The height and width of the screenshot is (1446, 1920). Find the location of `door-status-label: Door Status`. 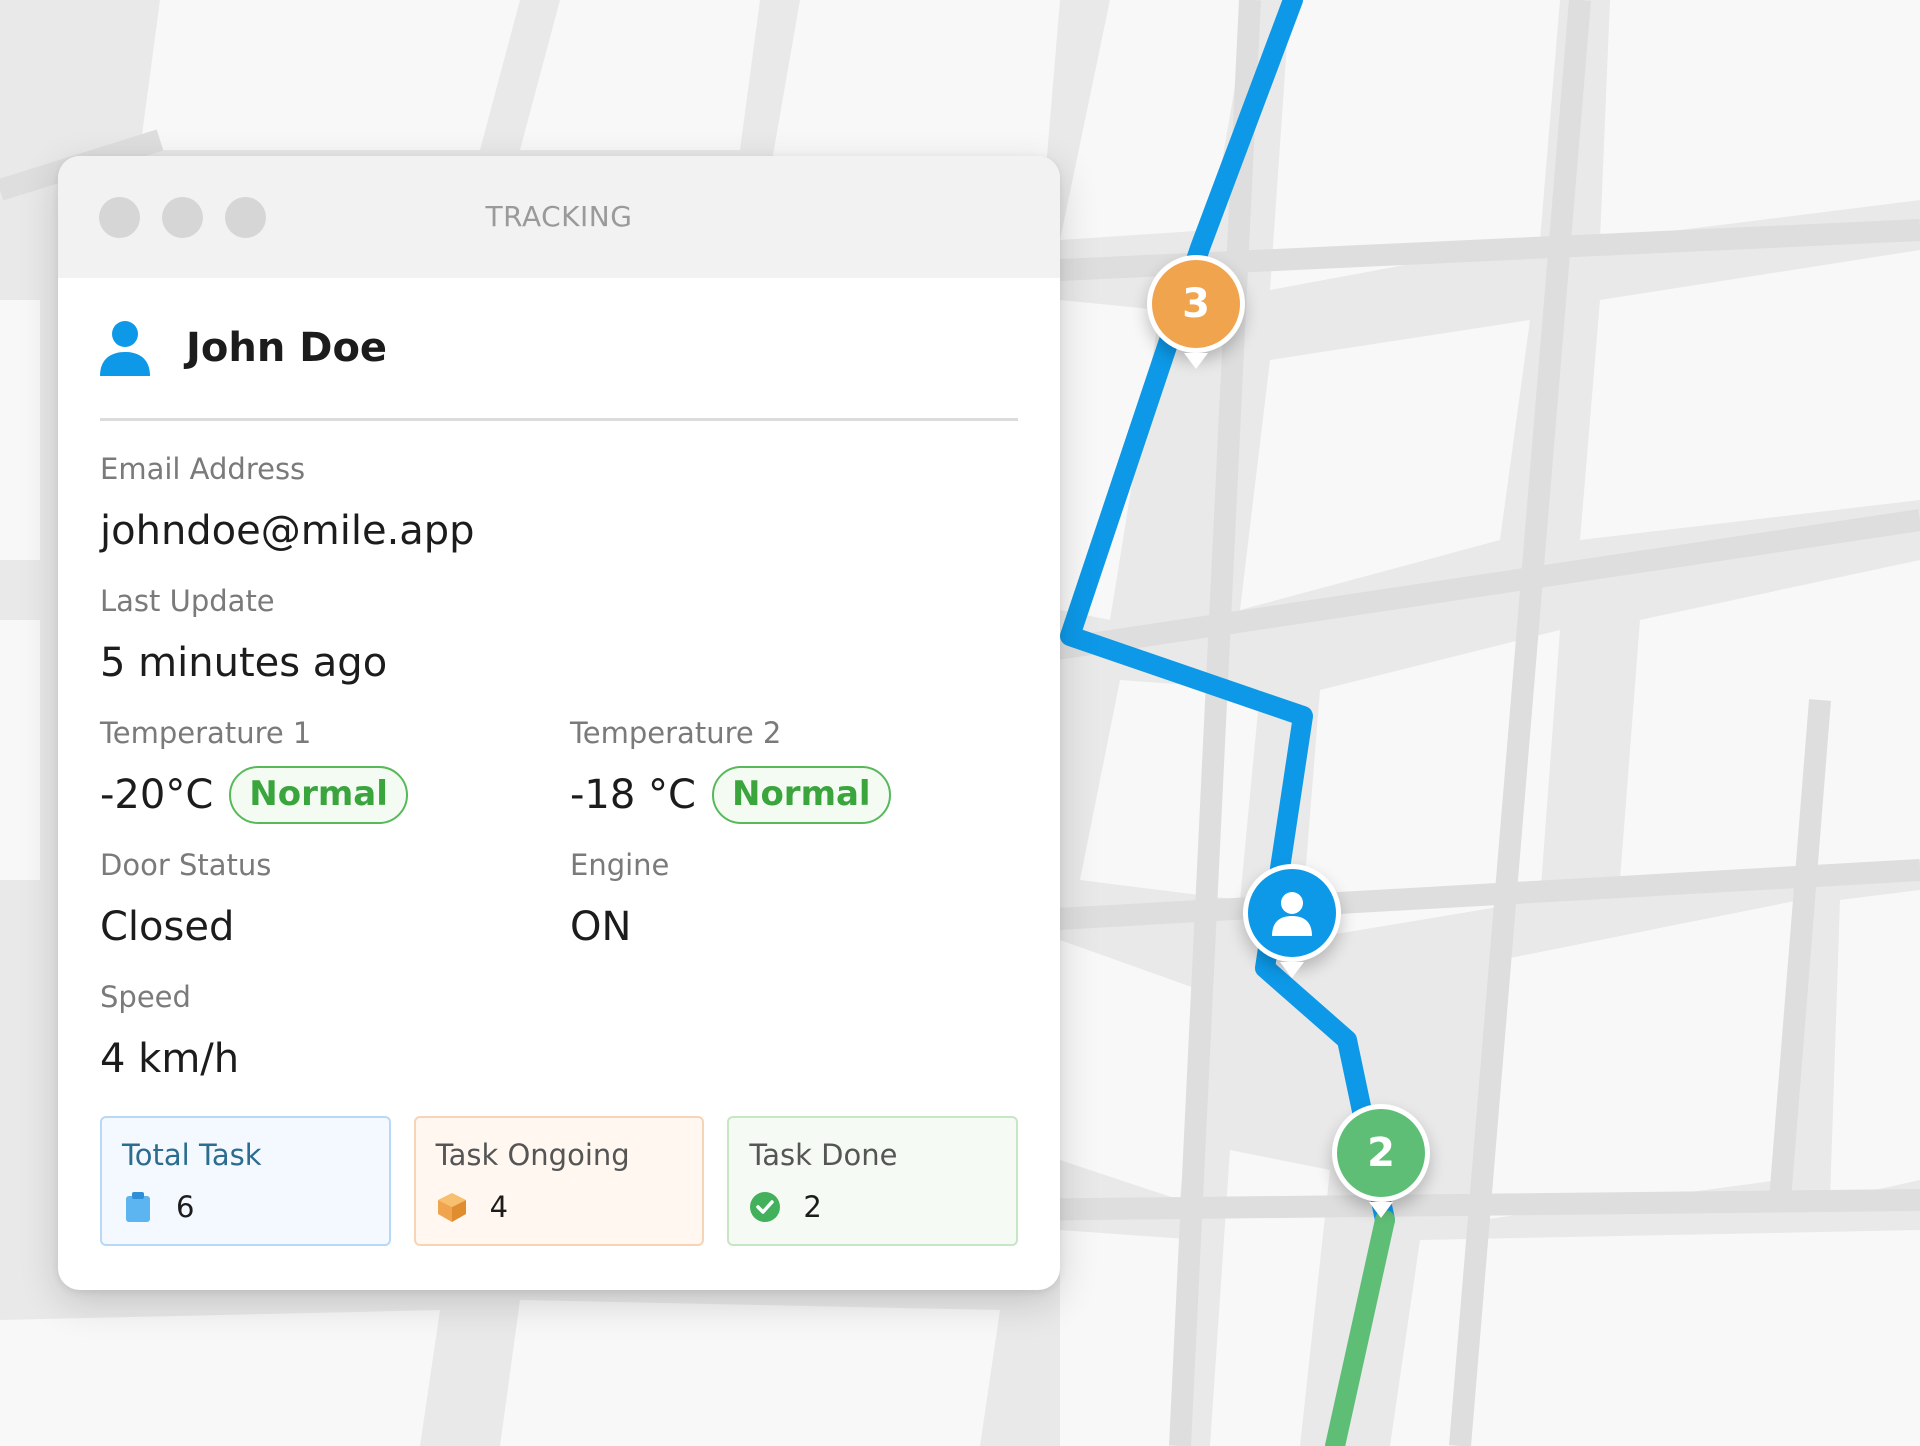

door-status-label: Door Status is located at coordinates (186, 865).